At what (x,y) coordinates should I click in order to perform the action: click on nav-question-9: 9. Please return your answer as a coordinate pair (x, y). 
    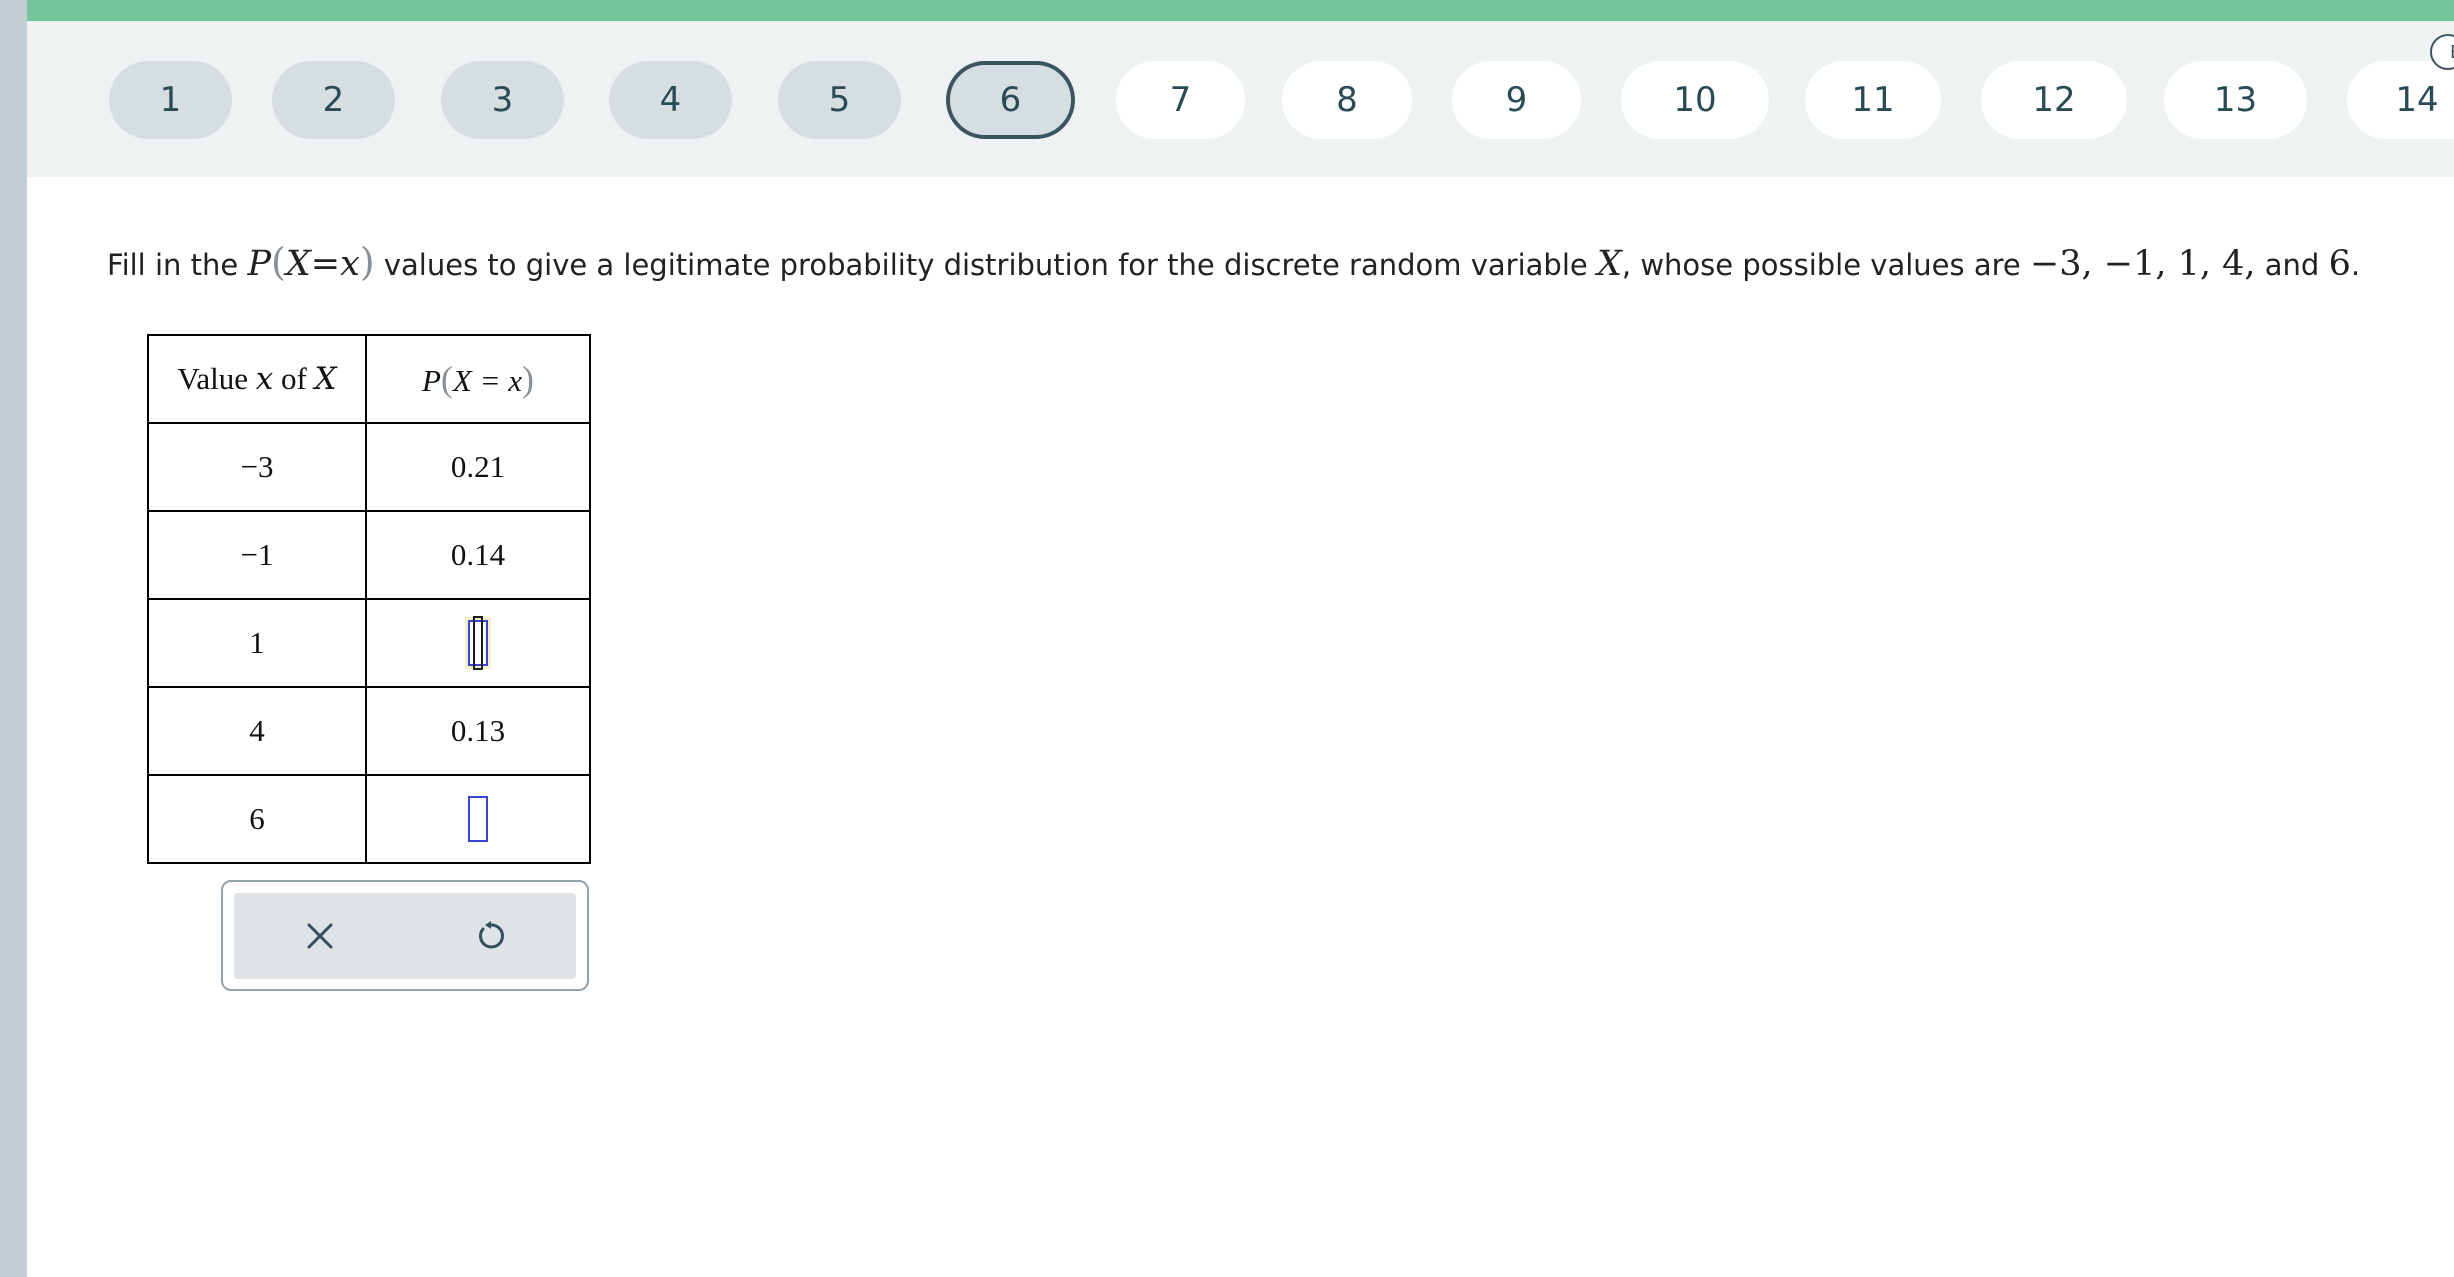
    Looking at the image, I should click on (1516, 100).